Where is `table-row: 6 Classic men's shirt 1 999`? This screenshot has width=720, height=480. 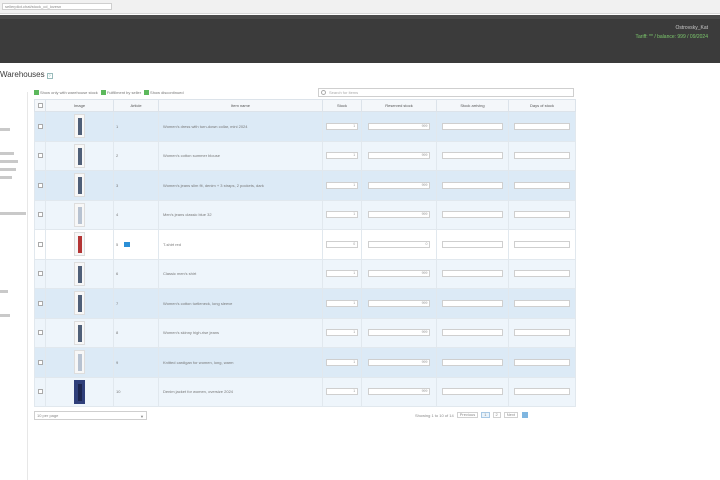
table-row: 6 Classic men's shirt 1 999 is located at coordinates (305, 273).